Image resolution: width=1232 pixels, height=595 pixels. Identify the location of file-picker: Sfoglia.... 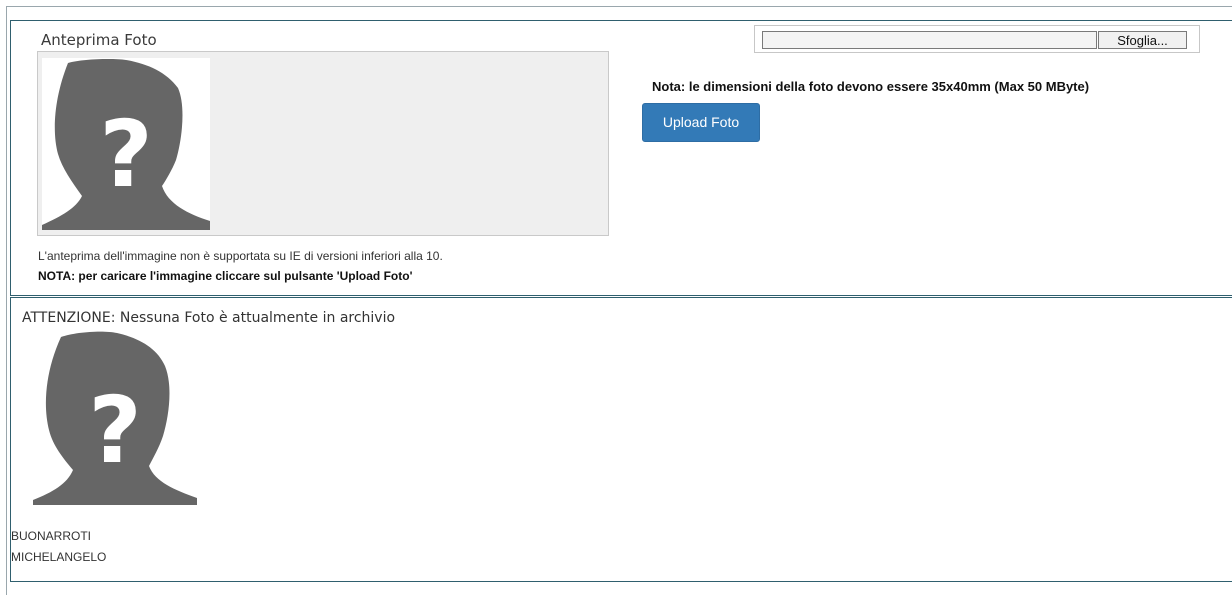
(977, 39).